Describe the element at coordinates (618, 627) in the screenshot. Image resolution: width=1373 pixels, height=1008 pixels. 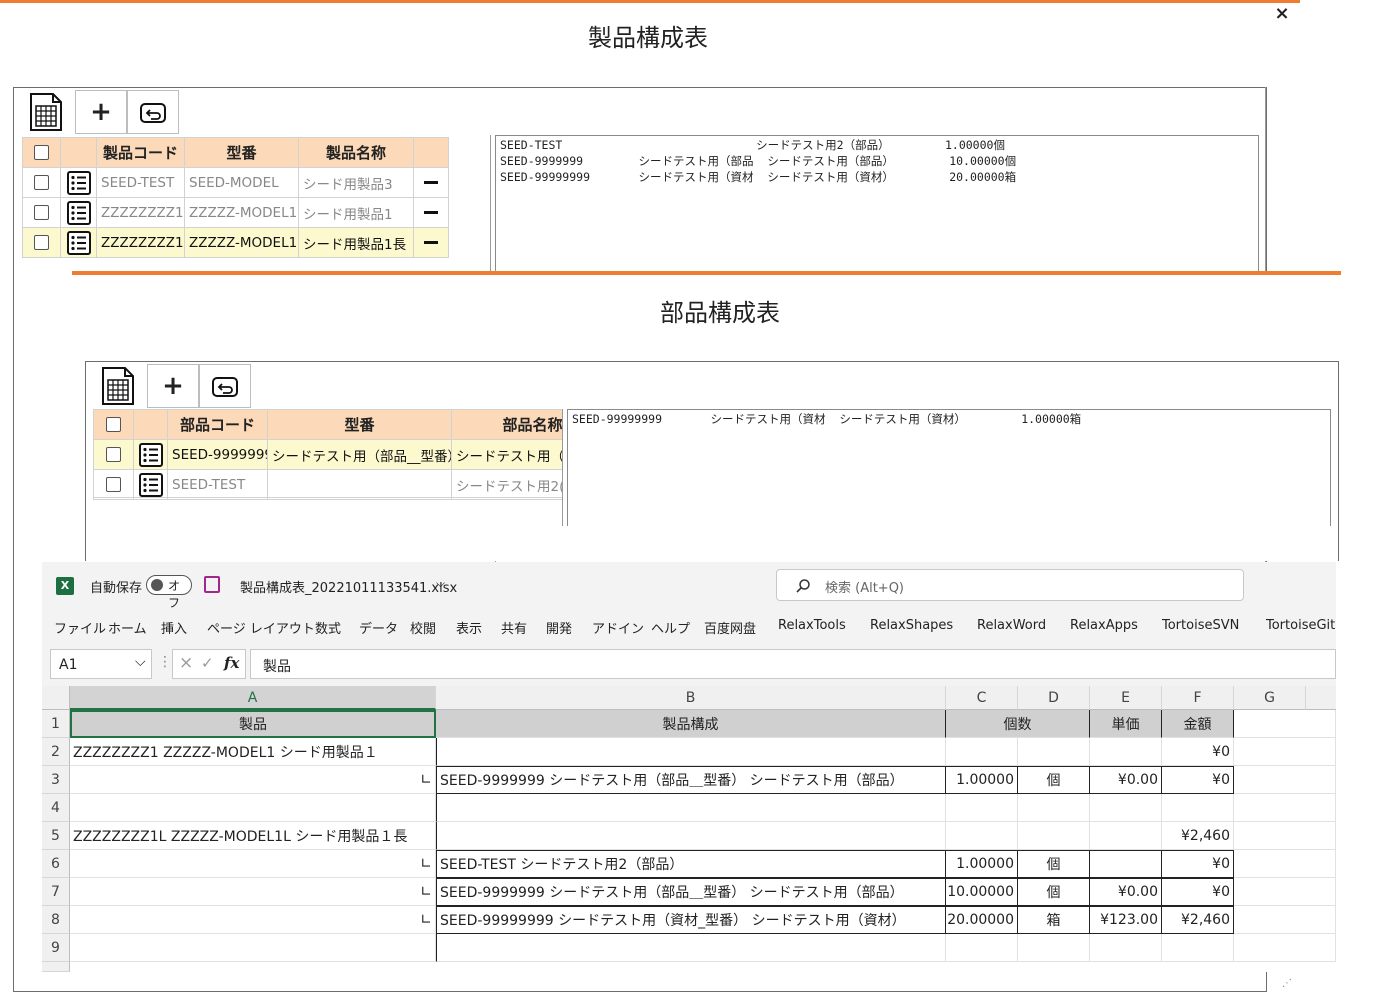
I see `tab-addins: アドイン` at that location.